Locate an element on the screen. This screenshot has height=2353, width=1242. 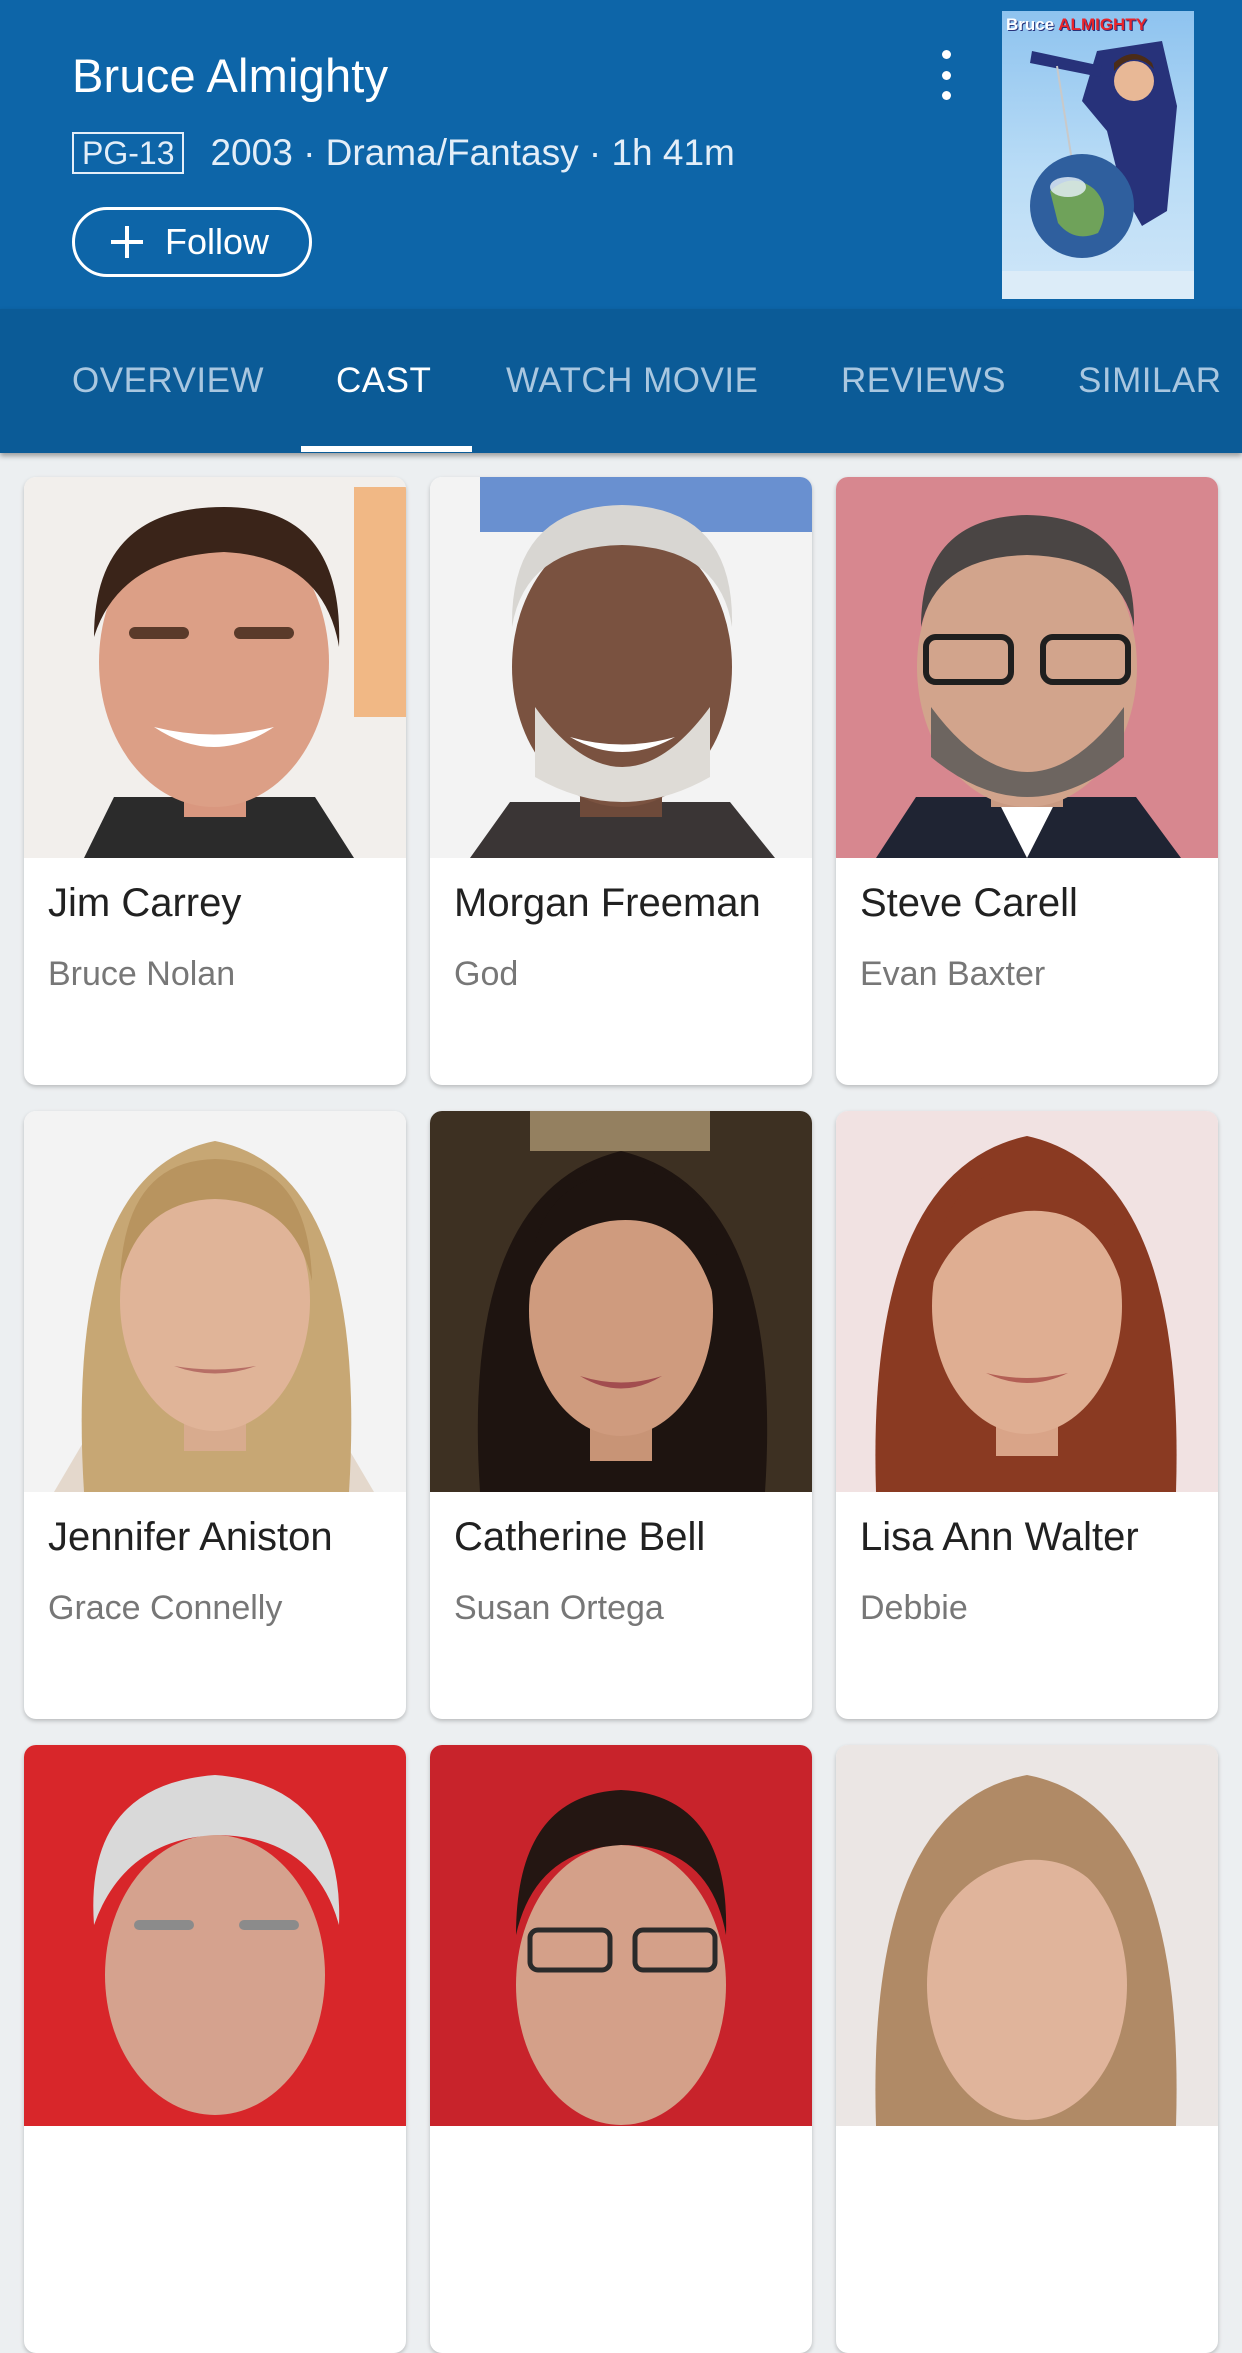
poster-artwork is located at coordinates (1098, 170).